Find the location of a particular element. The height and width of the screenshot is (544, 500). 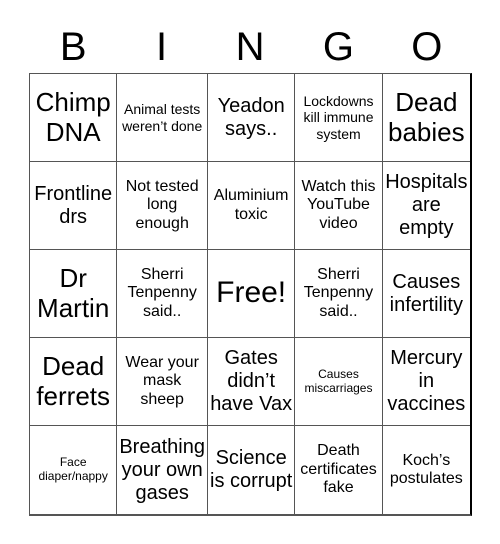

header-letter-n: N is located at coordinates (250, 47).